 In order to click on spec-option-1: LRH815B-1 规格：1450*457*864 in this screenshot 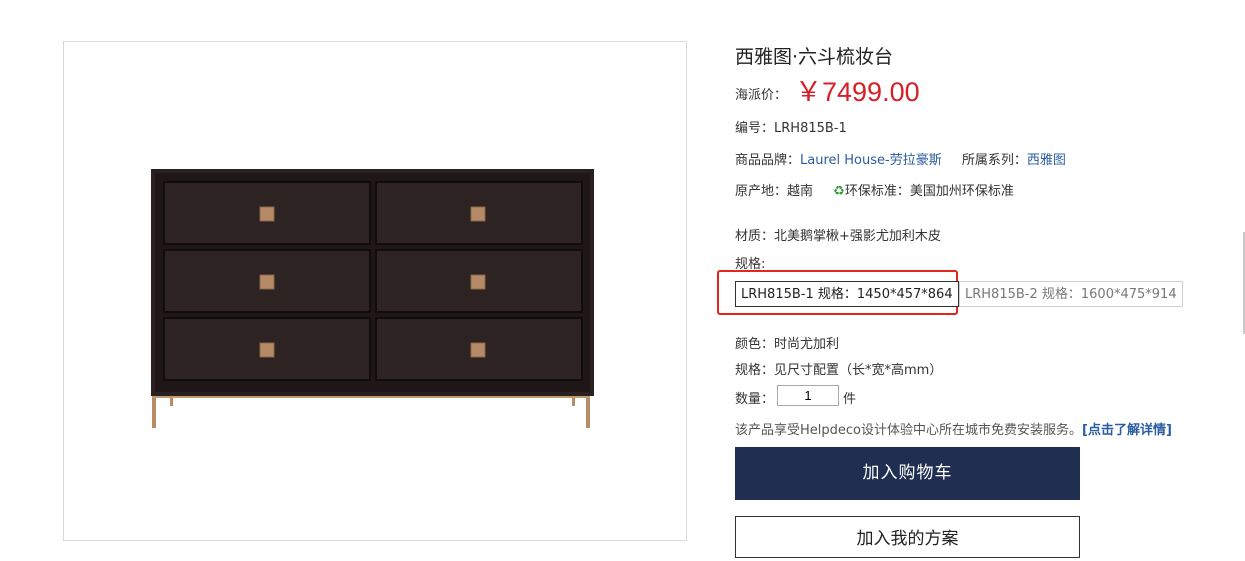, I will do `click(847, 294)`.